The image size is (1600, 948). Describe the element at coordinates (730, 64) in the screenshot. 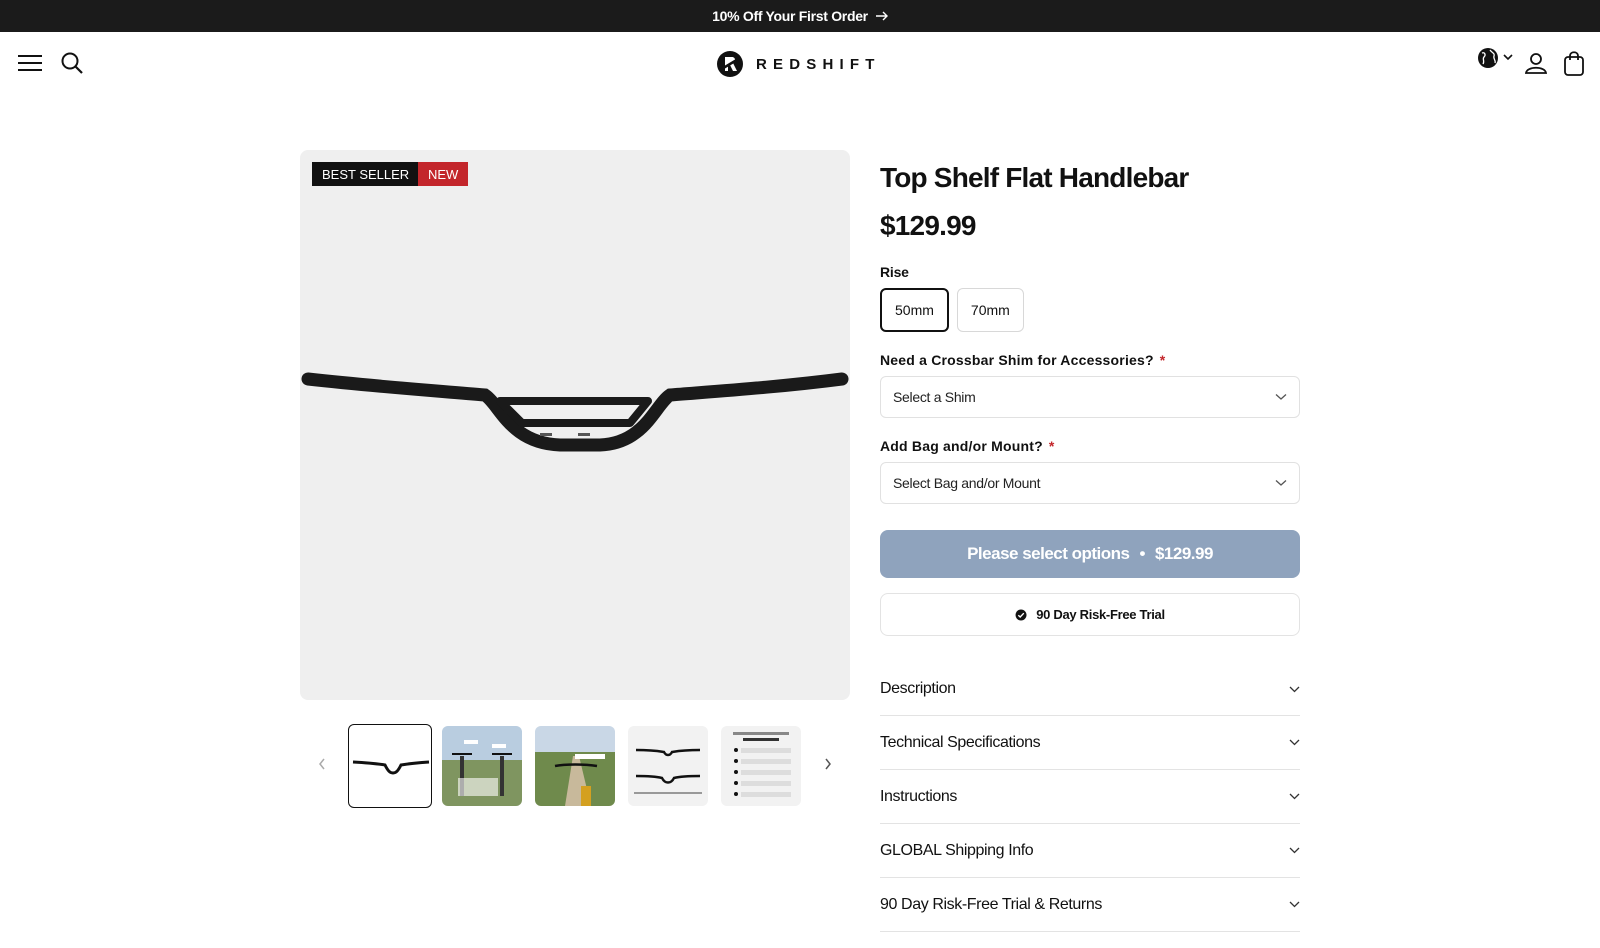

I see `redshift-logo-icon` at that location.